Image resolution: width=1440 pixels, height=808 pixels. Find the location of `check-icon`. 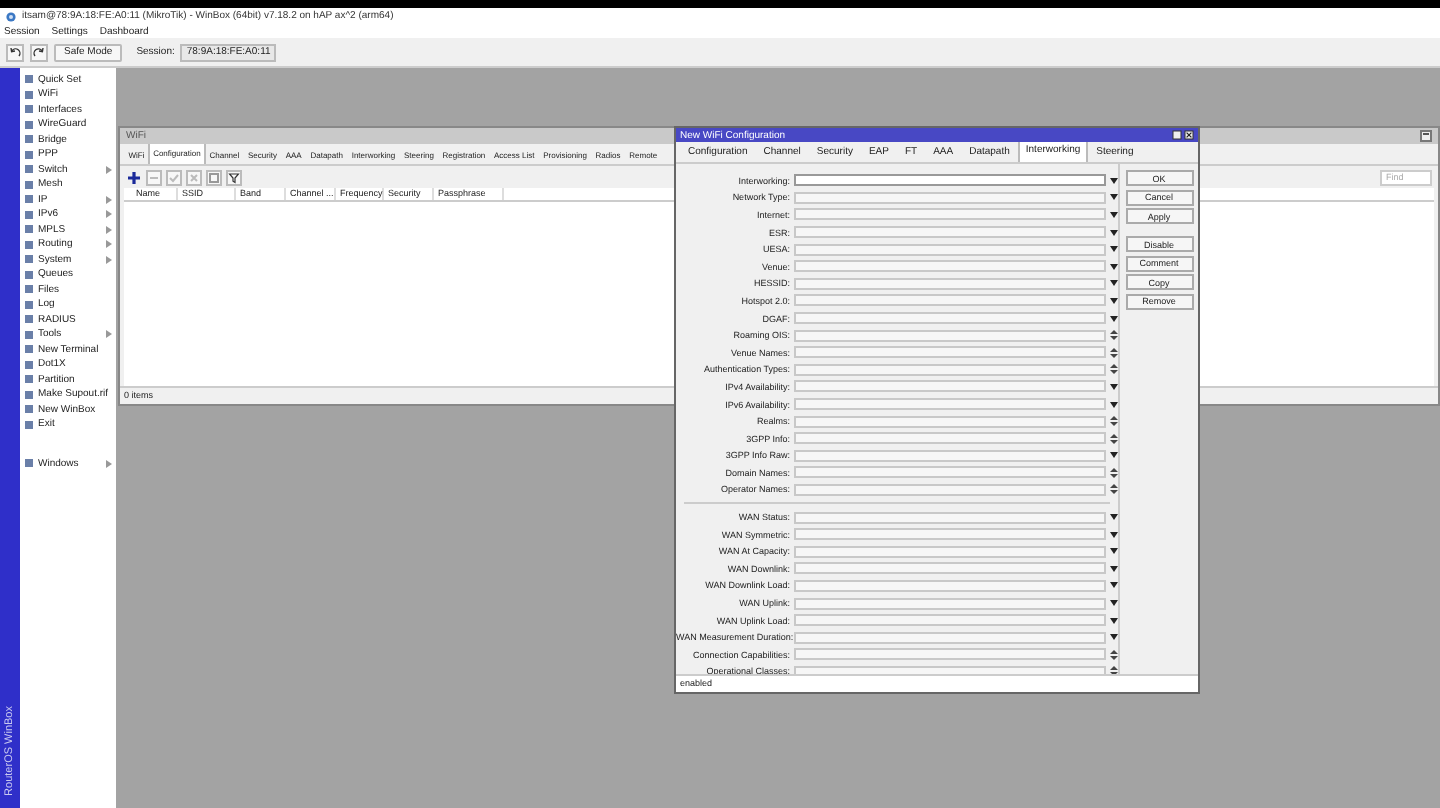

check-icon is located at coordinates (174, 177).